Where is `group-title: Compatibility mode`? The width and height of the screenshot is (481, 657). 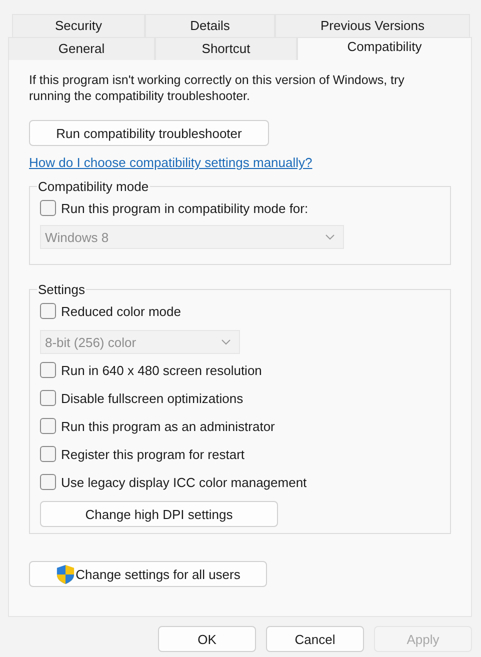 group-title: Compatibility mode is located at coordinates (93, 186).